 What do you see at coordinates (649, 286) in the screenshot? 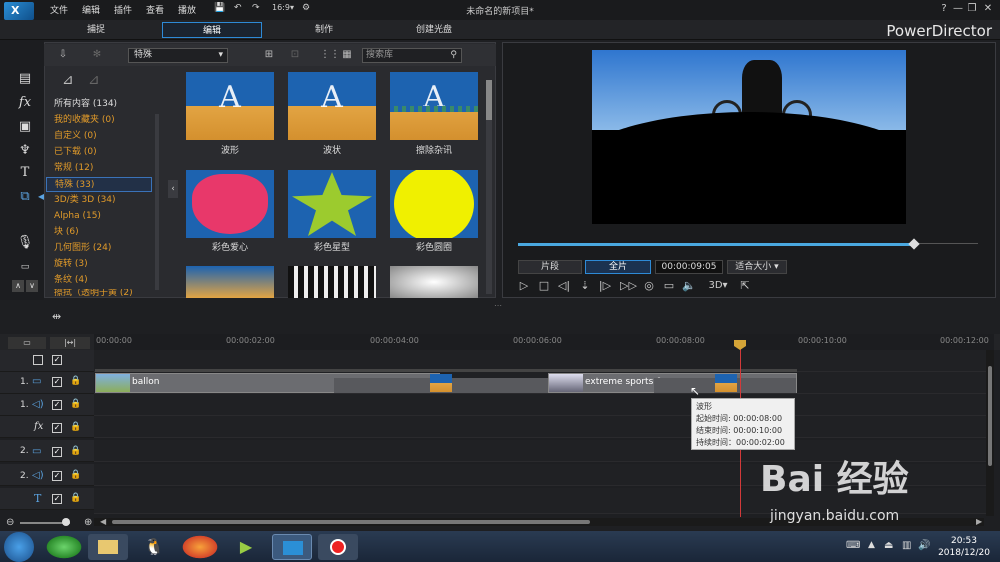
I see `snapshot-icon: ◎` at bounding box center [649, 286].